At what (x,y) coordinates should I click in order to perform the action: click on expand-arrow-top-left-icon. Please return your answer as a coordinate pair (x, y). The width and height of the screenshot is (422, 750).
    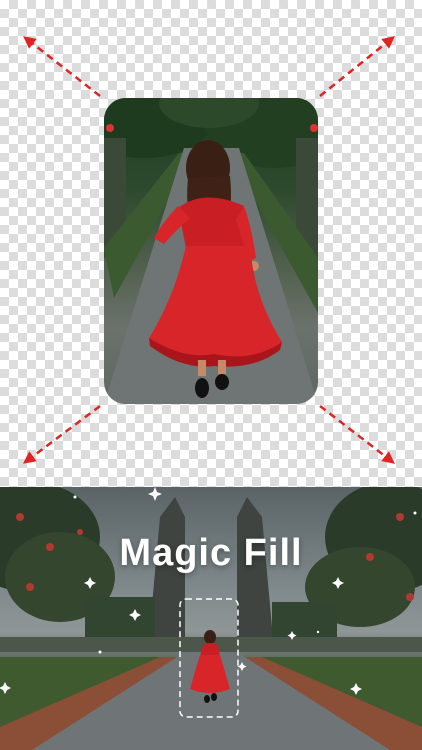
    Looking at the image, I should click on (62, 66).